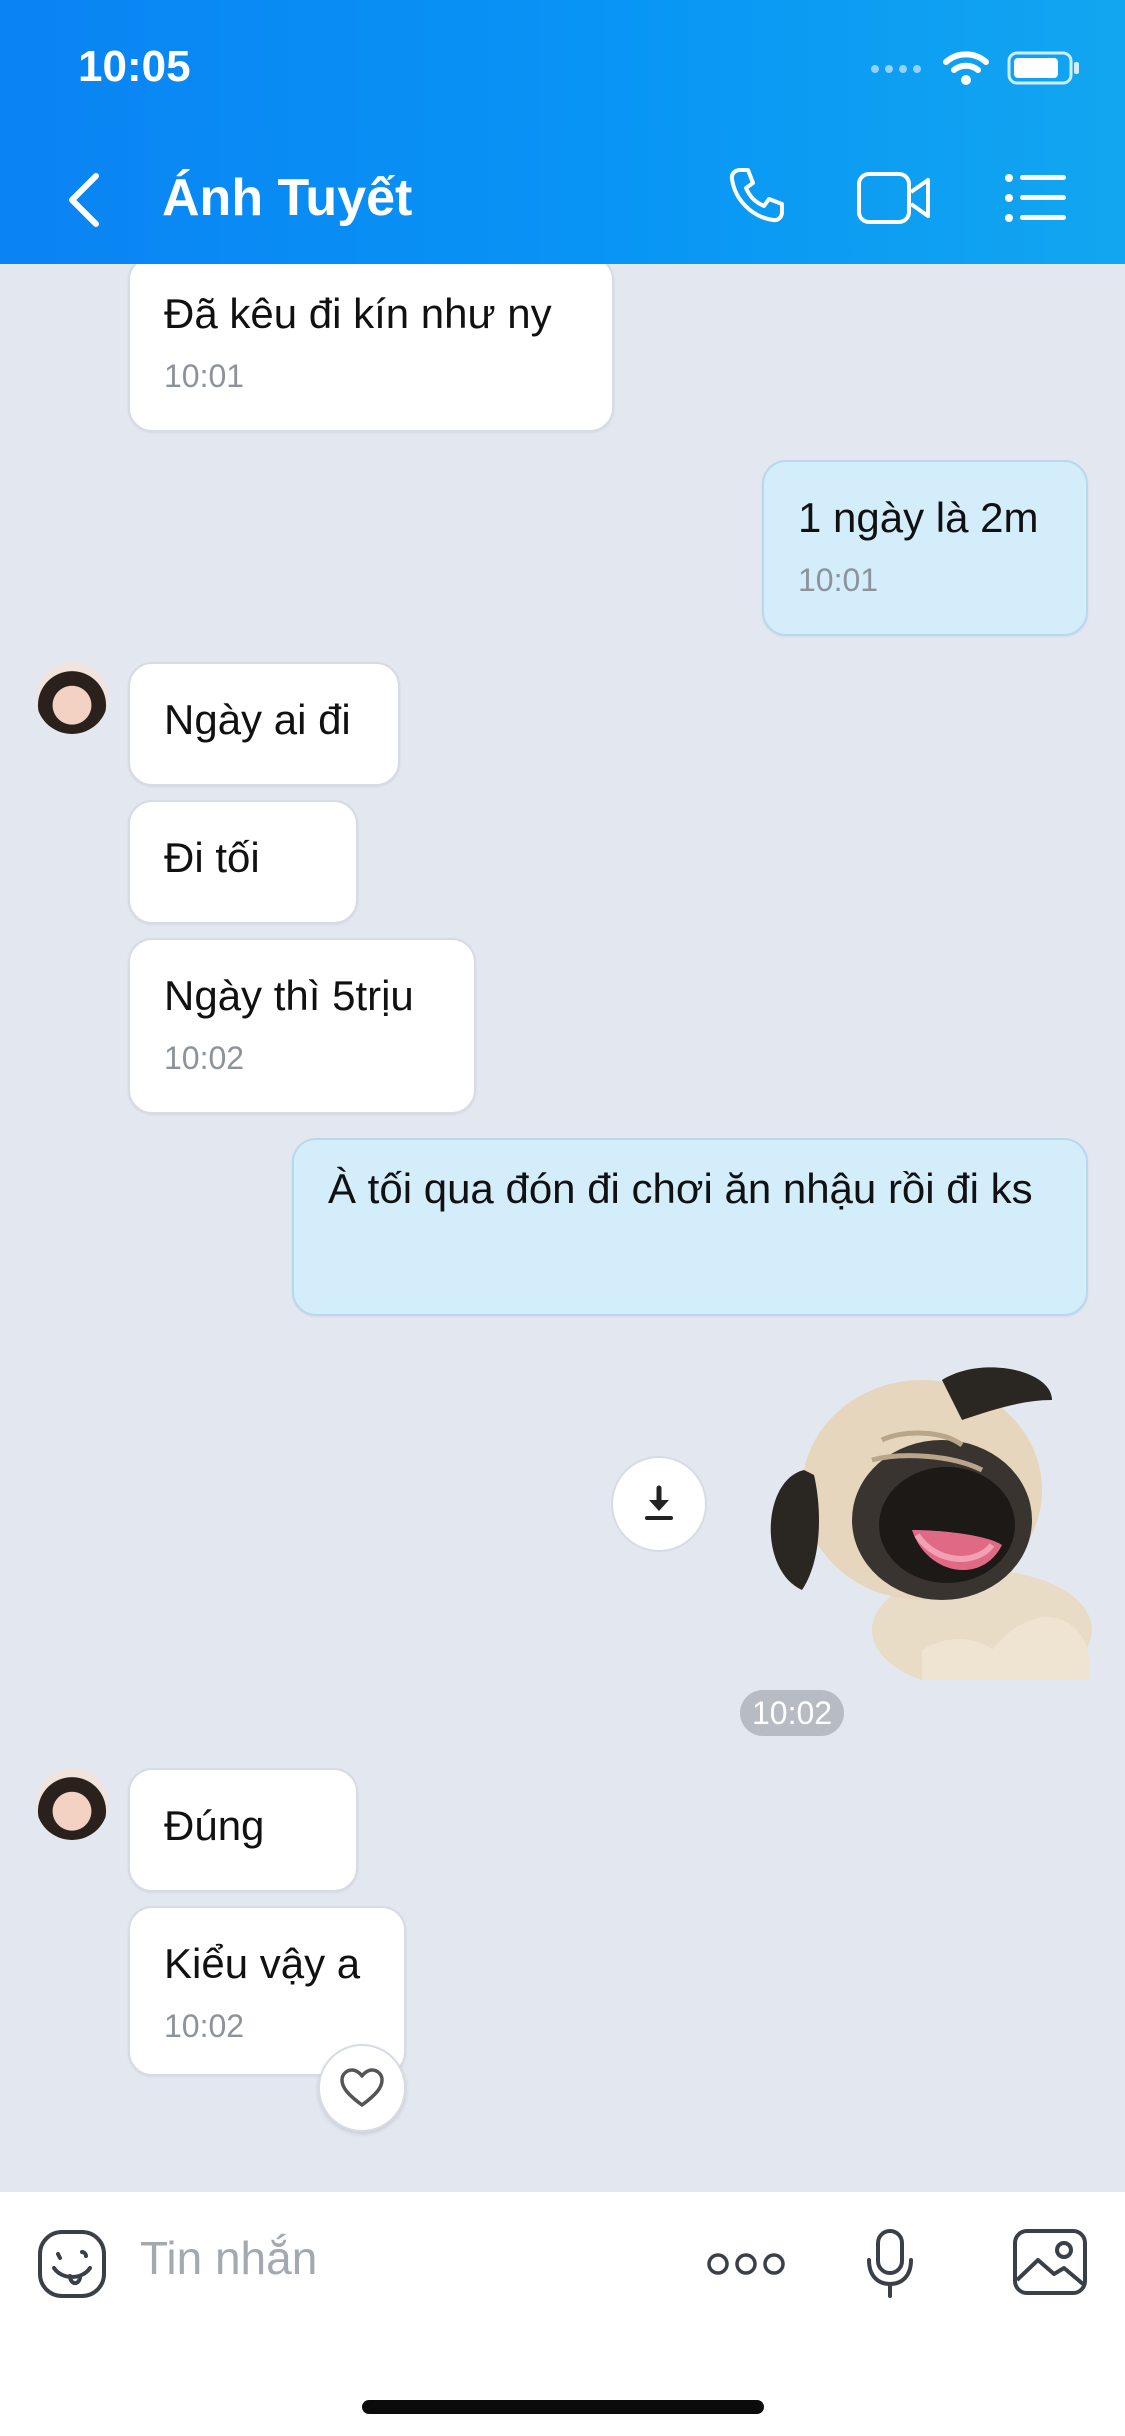  I want to click on download-icon, so click(659, 1502).